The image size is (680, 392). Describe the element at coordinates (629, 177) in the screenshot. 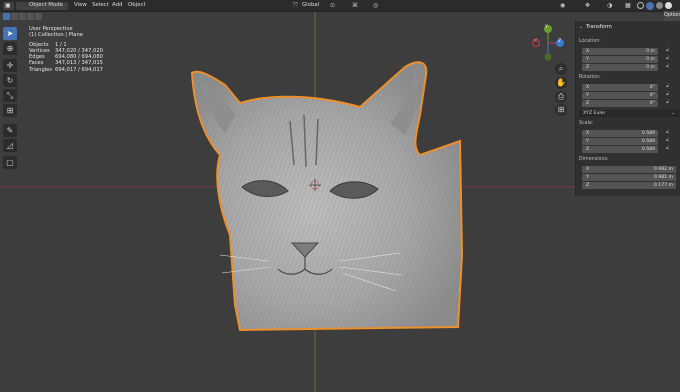

I see `dimensions-y-field: Y 0.981 m` at that location.